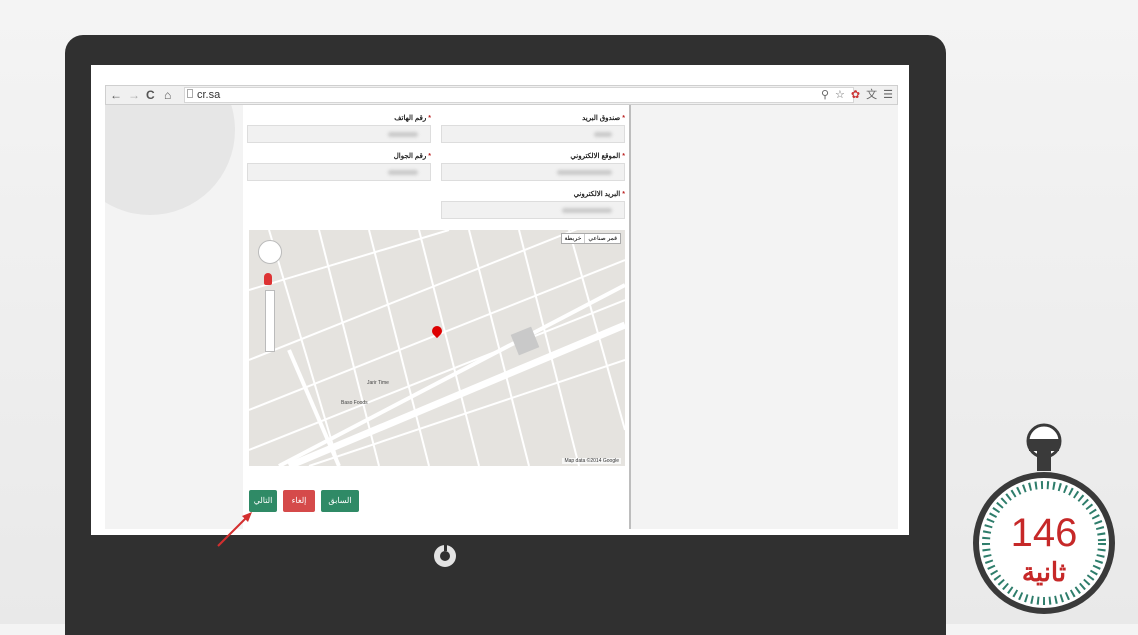 The width and height of the screenshot is (1138, 635). I want to click on timer-unit: ثانية, so click(1044, 572).